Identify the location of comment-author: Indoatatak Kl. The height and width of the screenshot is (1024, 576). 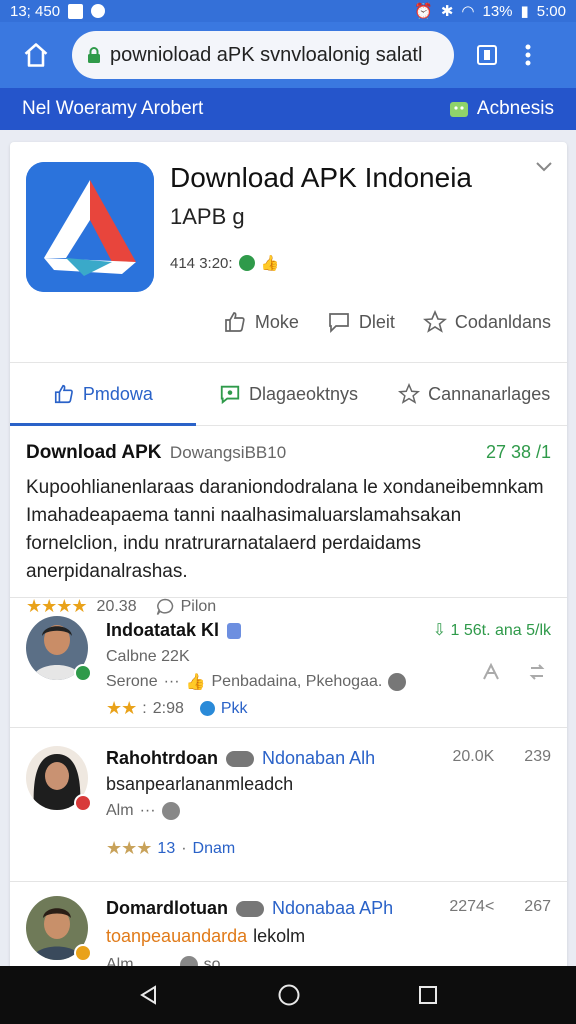
(174, 630).